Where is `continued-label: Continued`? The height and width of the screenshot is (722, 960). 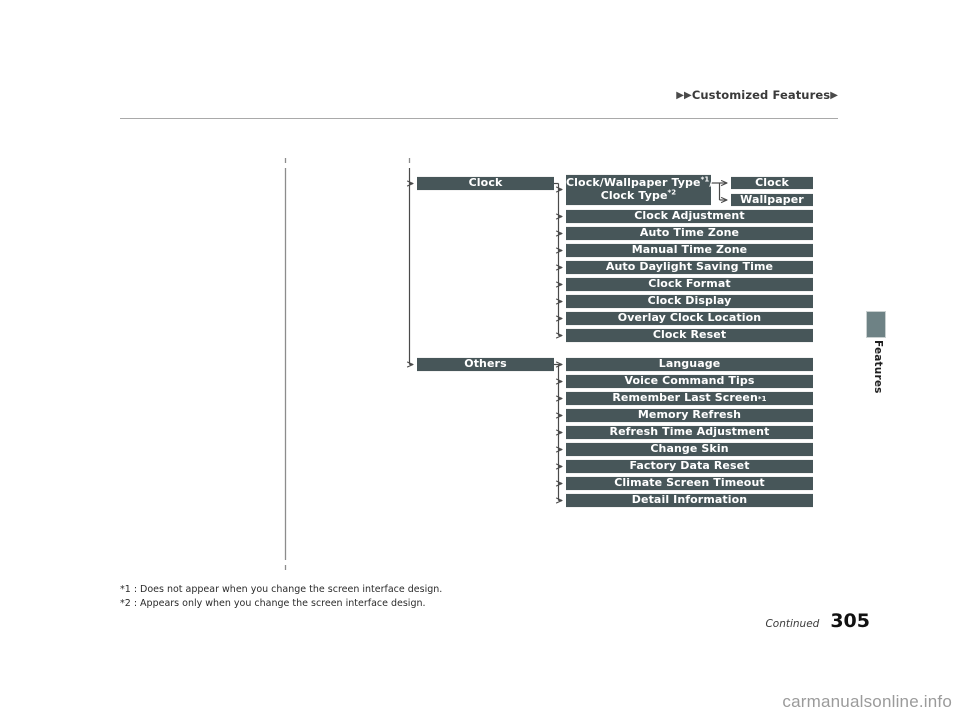 continued-label: Continued is located at coordinates (792, 624).